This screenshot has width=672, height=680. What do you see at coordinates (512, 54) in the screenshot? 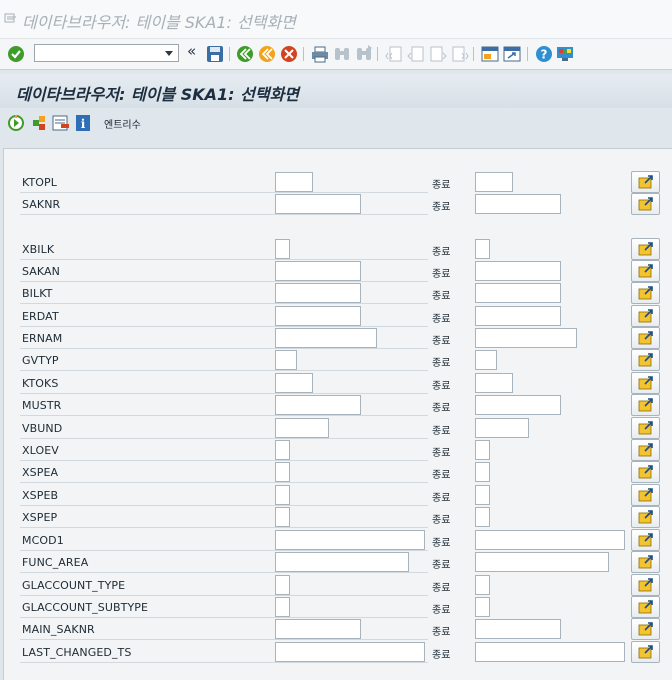
I see `shortcut-icon` at bounding box center [512, 54].